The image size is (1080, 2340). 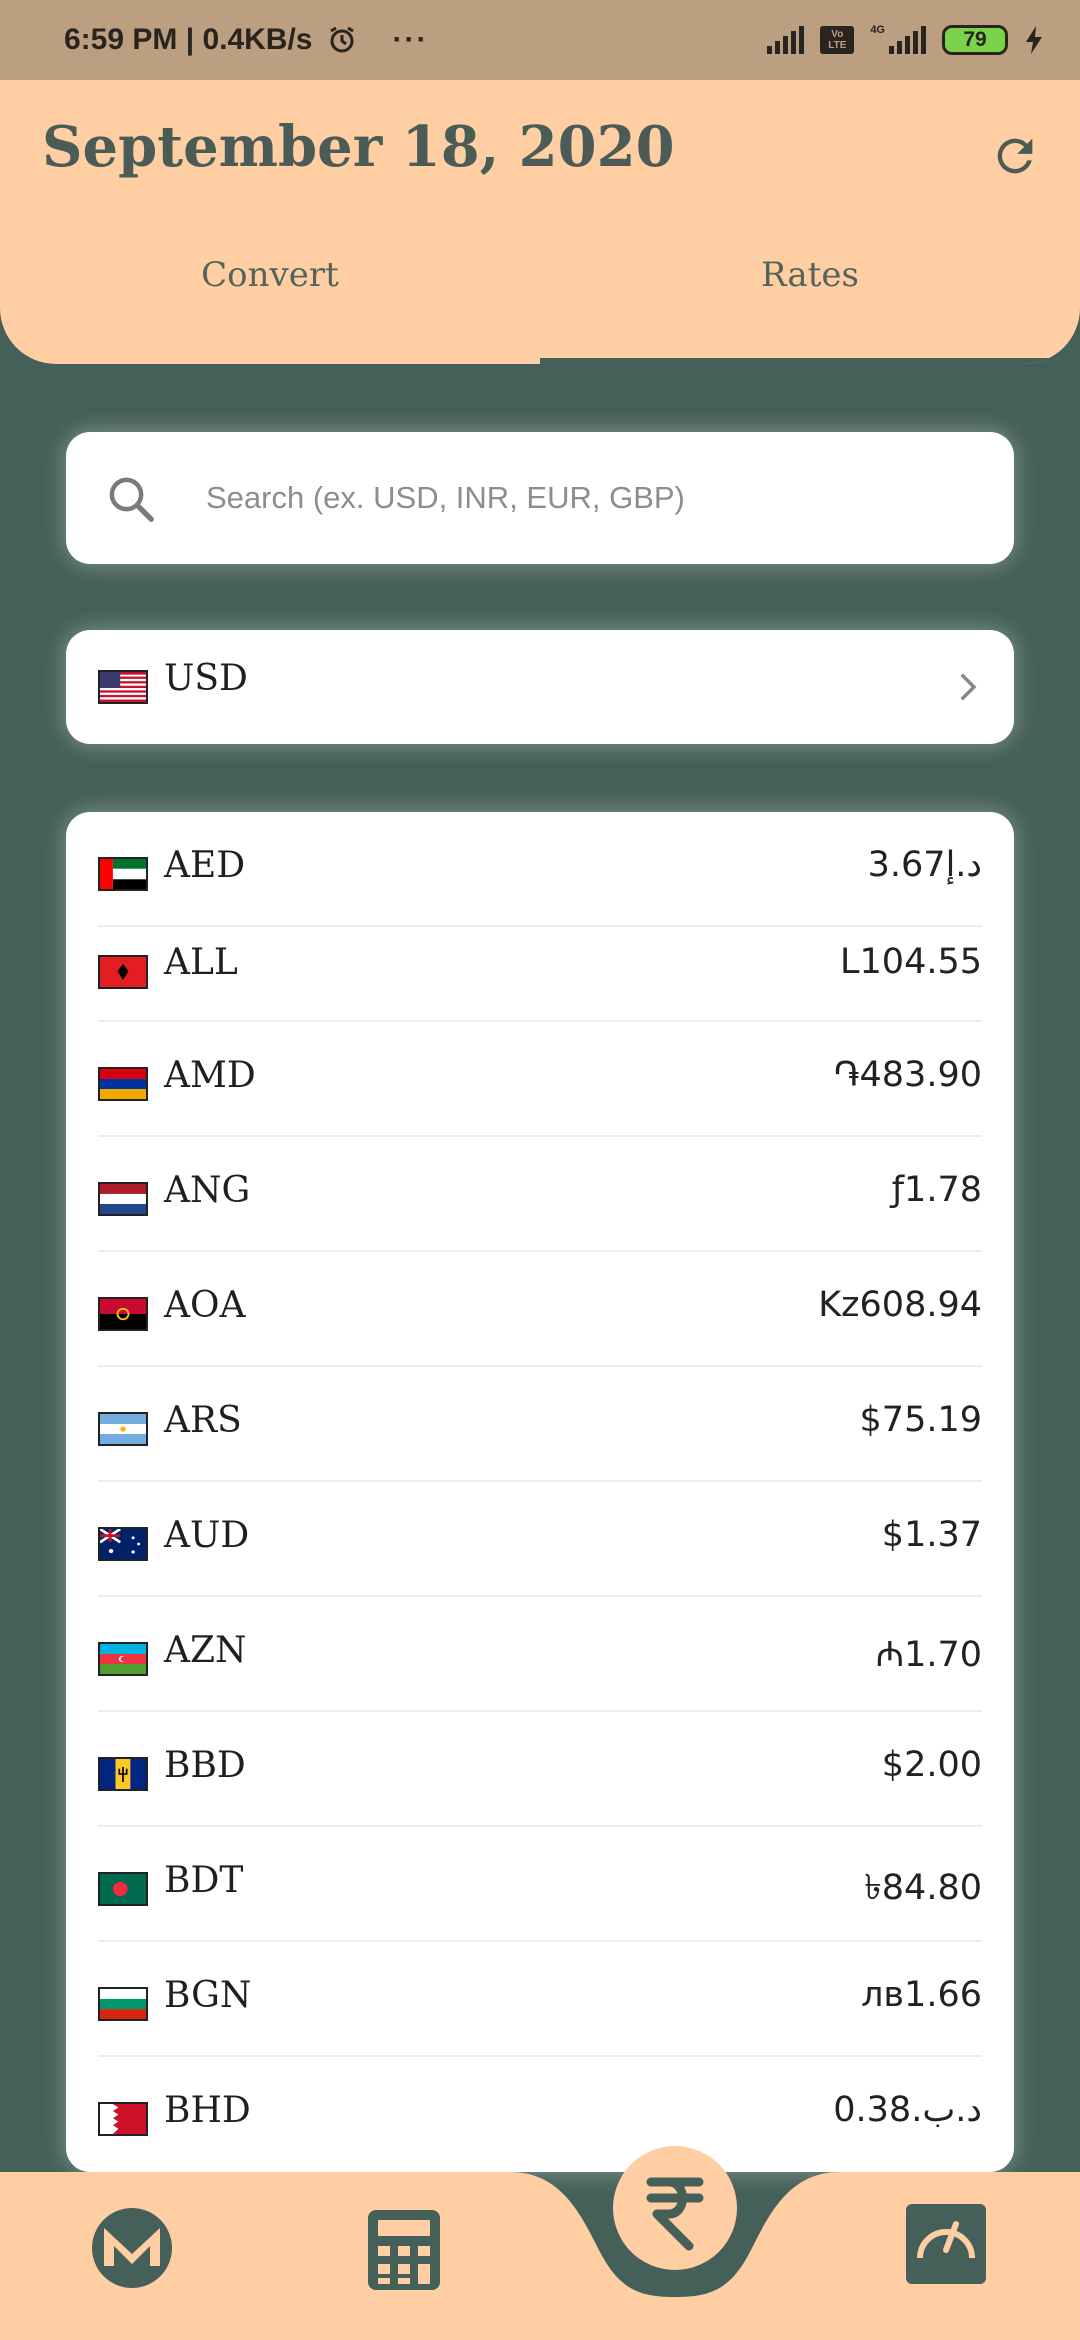 What do you see at coordinates (810, 361) in the screenshot?
I see `tab-indicator` at bounding box center [810, 361].